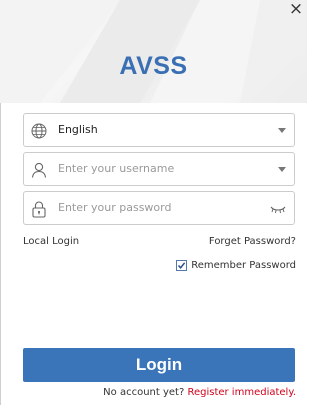 The image size is (320, 405). What do you see at coordinates (39, 170) in the screenshot?
I see `user-icon` at bounding box center [39, 170].